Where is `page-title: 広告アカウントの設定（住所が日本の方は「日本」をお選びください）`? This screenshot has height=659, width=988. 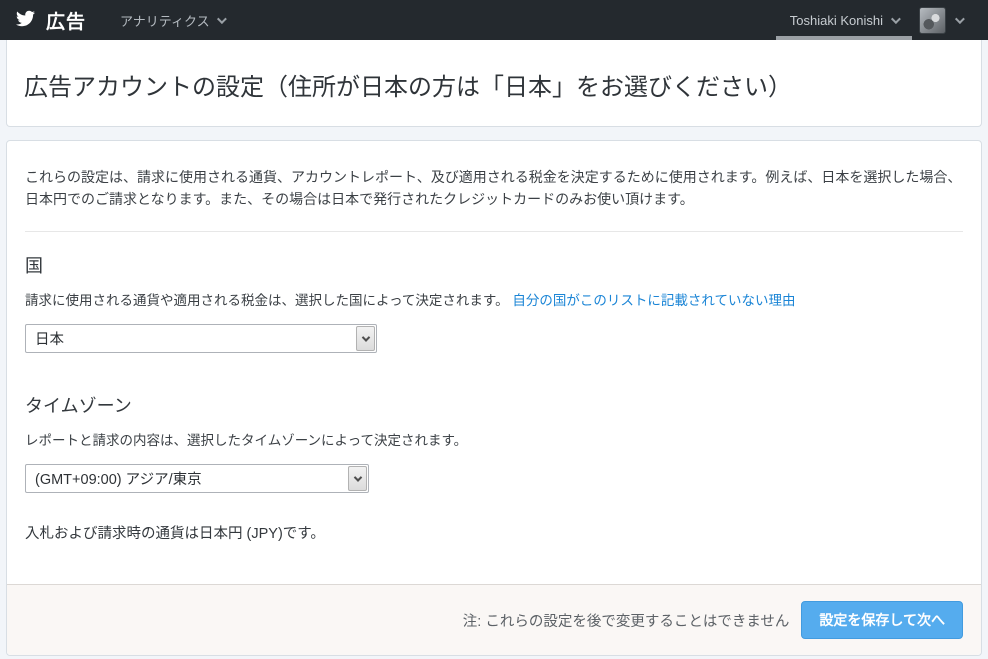 page-title: 広告アカウントの設定（住所が日本の方は「日本」をお選びください） is located at coordinates (408, 87).